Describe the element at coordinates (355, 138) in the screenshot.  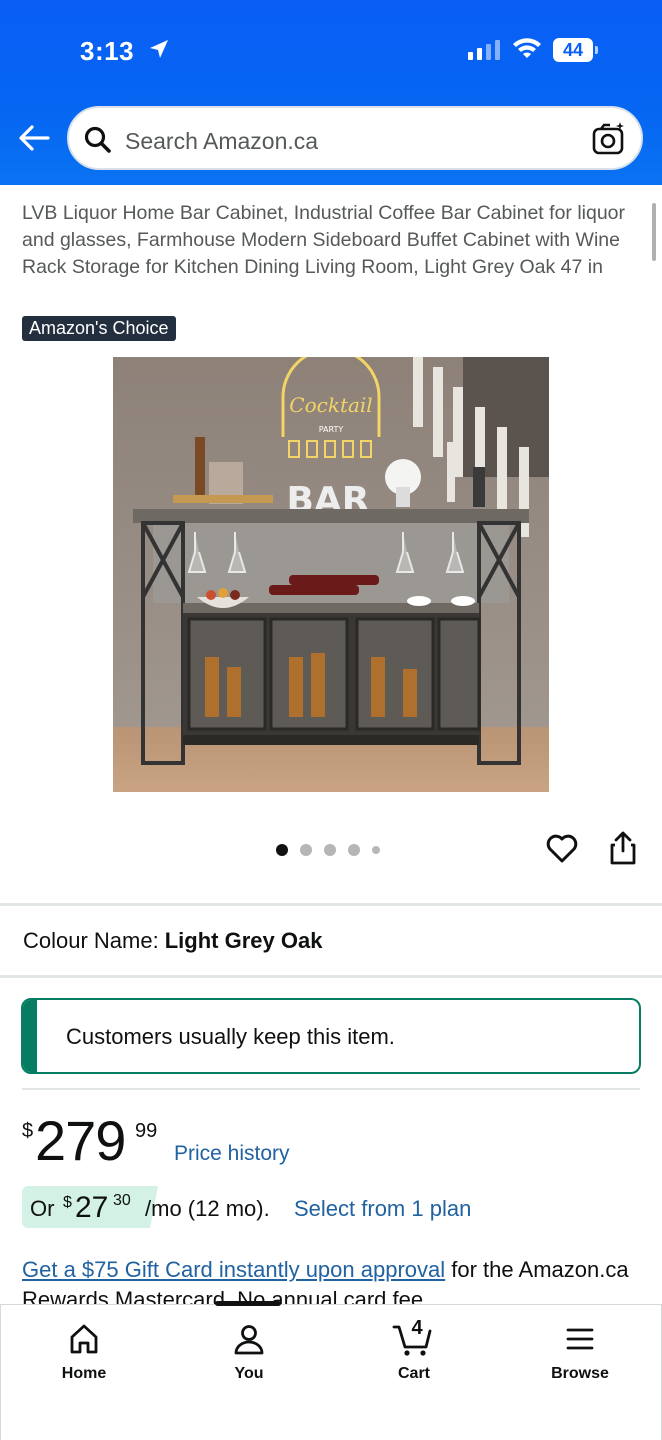
I see `search-input: Search Amazon.ca` at that location.